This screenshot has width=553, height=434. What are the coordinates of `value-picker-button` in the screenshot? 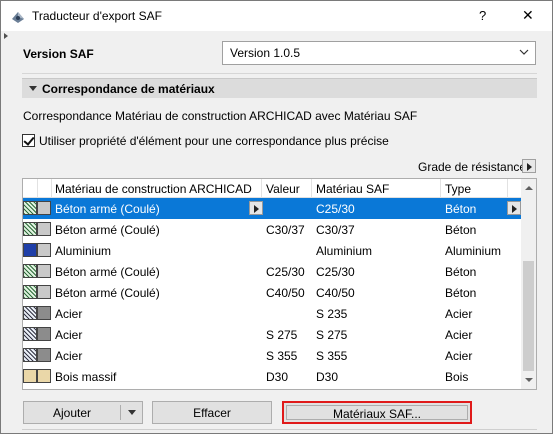 It's located at (256, 208).